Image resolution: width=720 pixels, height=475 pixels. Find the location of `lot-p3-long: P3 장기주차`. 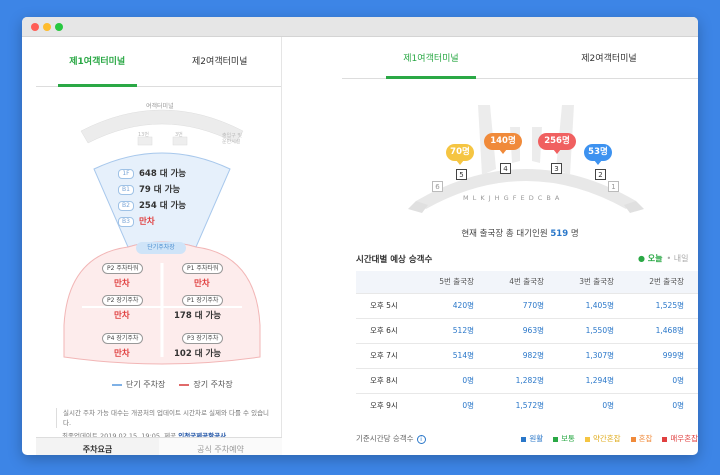

lot-p3-long: P3 장기주차 is located at coordinates (203, 338).